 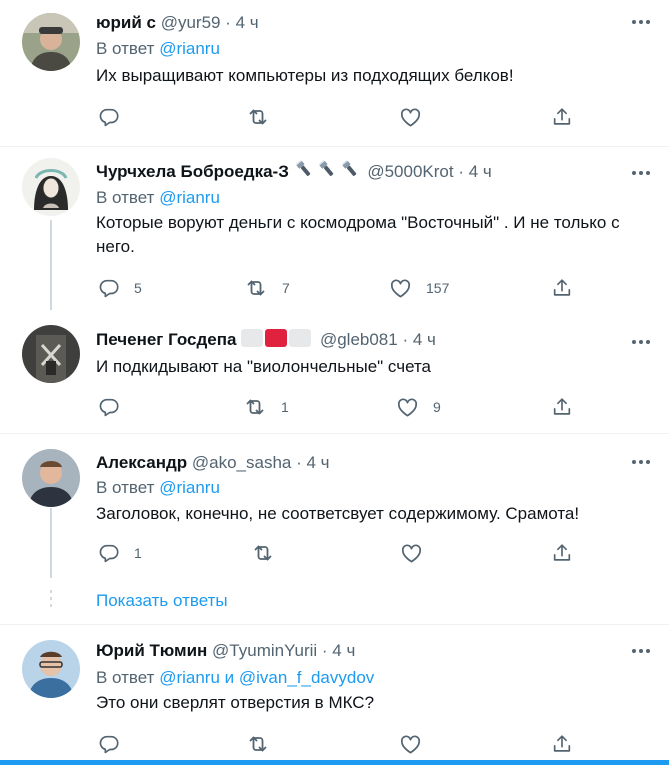 What do you see at coordinates (191, 22) in the screenshot?
I see `author-handle: @yur59` at bounding box center [191, 22].